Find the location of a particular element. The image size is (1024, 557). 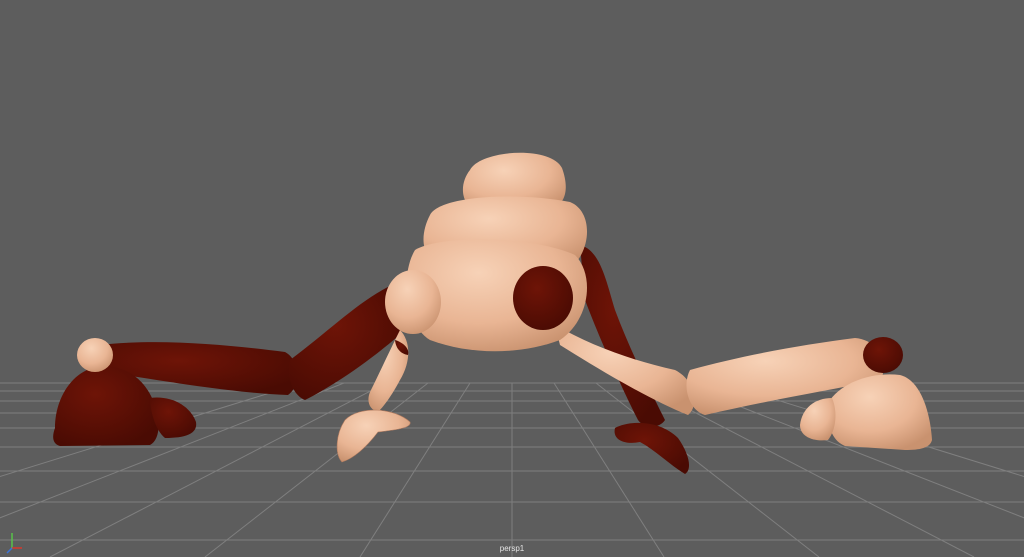

right-knee-socket is located at coordinates (883, 355).